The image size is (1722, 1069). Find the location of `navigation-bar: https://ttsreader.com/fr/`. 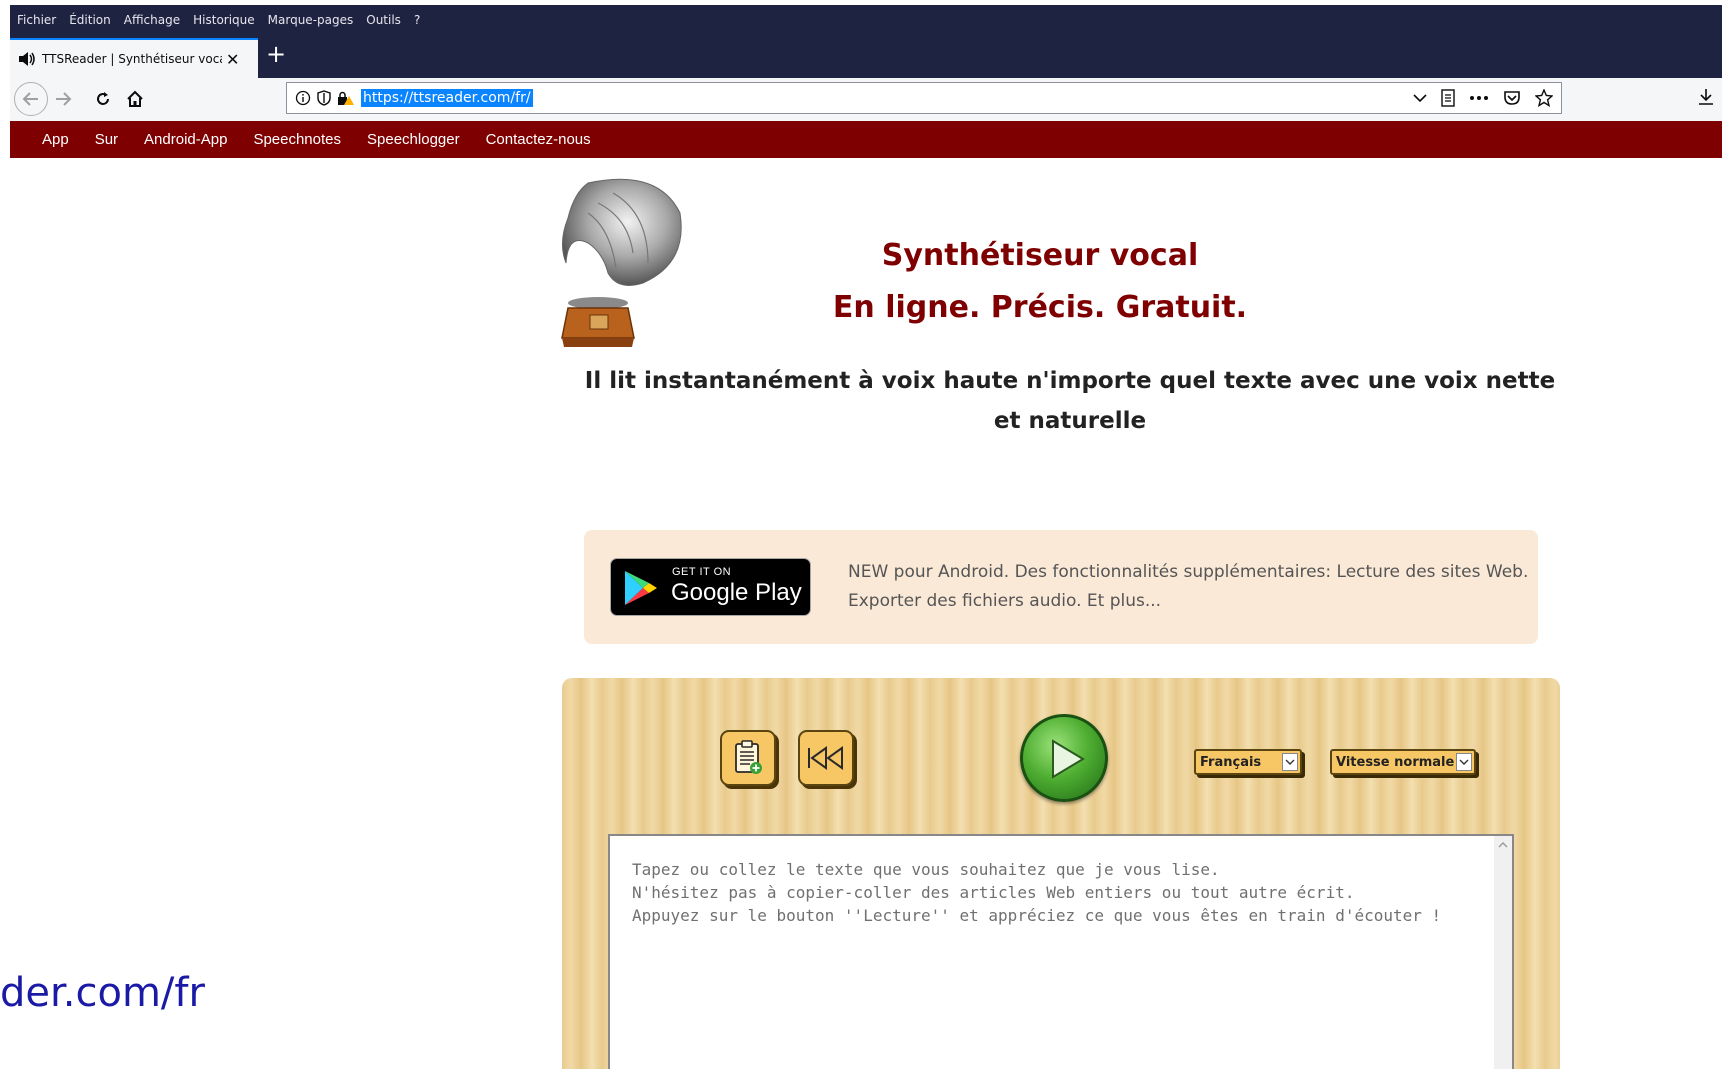

navigation-bar: https://ttsreader.com/fr/ is located at coordinates (866, 100).